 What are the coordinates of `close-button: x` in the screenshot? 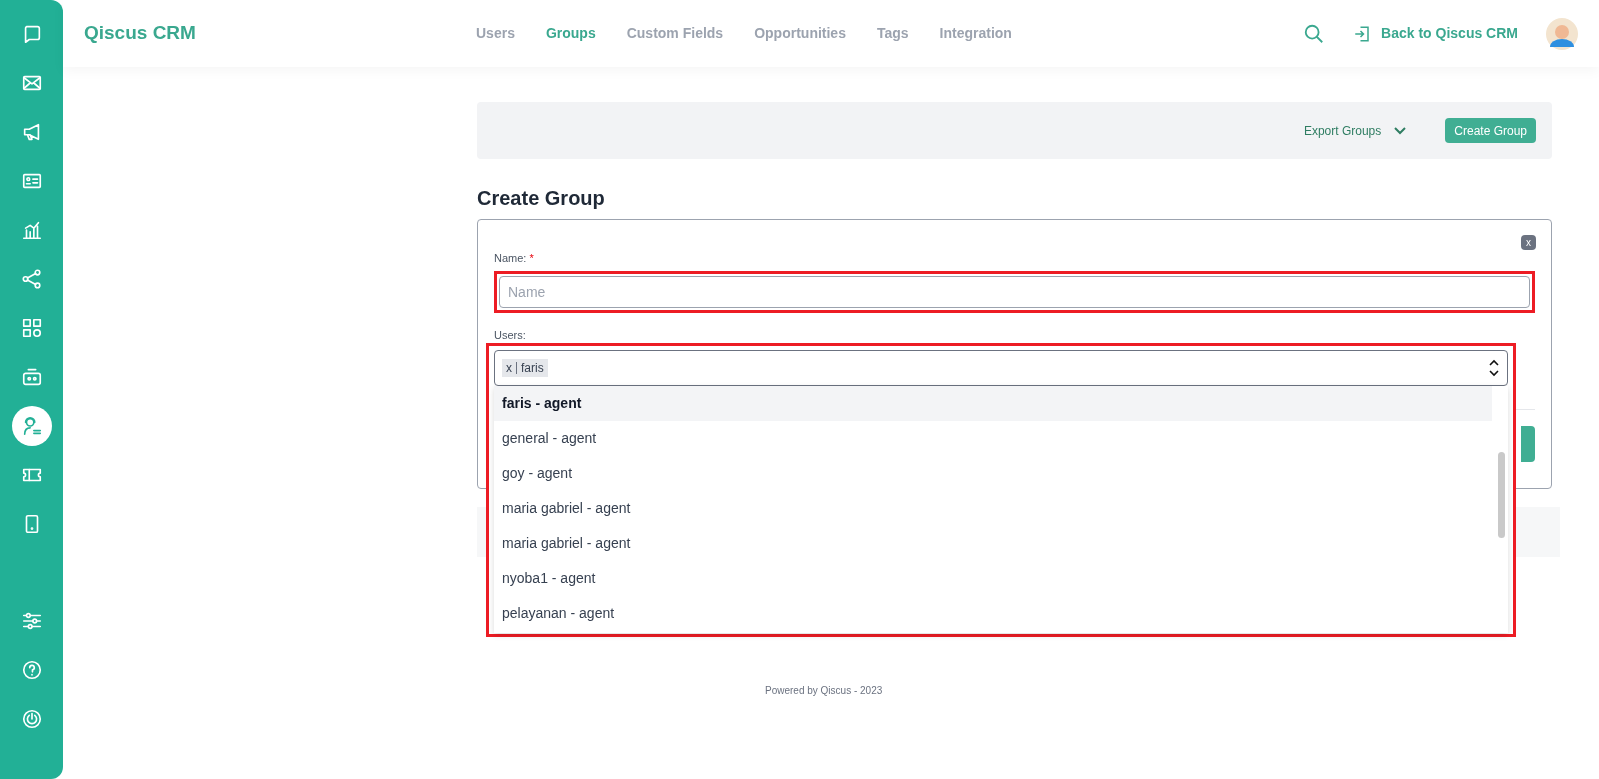 It's located at (1528, 242).